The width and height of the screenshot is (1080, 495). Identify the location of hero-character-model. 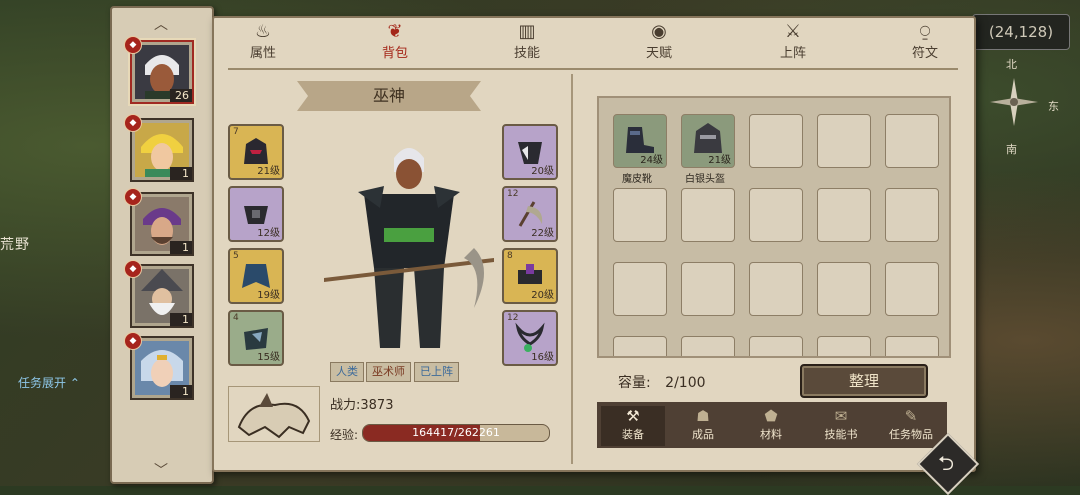
(409, 248).